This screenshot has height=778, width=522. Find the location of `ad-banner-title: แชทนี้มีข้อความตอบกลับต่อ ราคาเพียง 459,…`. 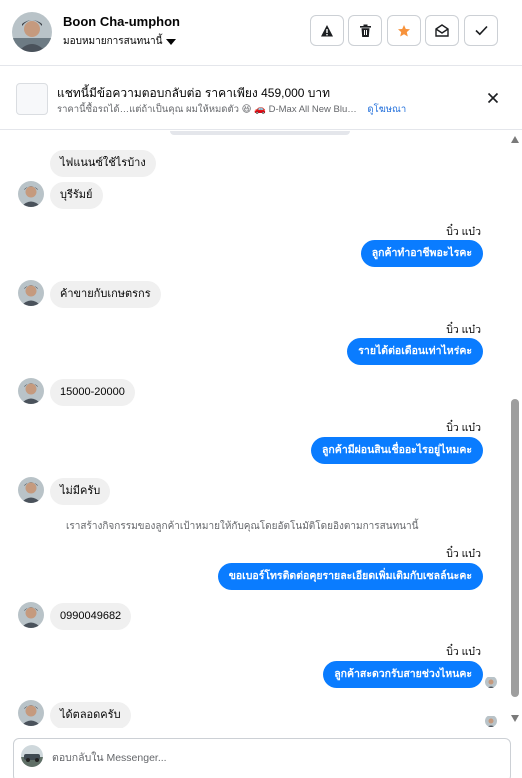

ad-banner-title: แชทนี้มีข้อความตอบกลับต่อ ราคาเพียง 459,… is located at coordinates (194, 93).